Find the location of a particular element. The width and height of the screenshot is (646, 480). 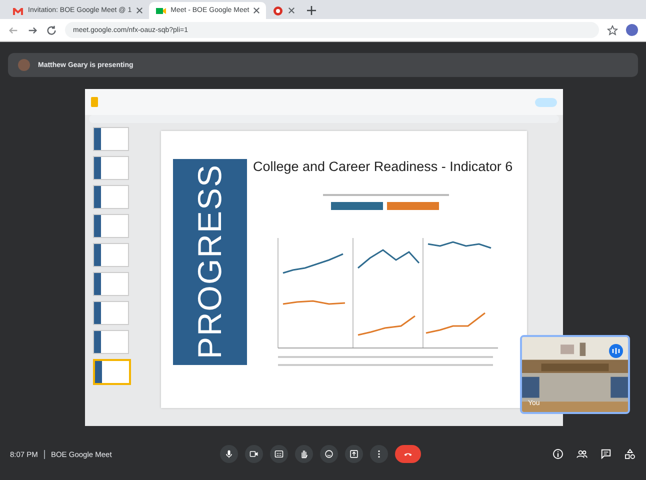

microphone-button is located at coordinates (229, 454).